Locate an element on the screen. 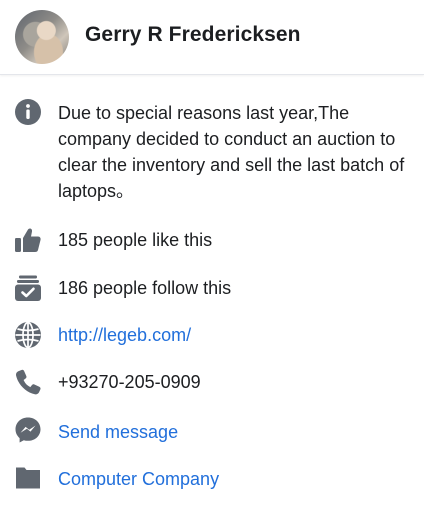  phone-number: +93270-205-0909 is located at coordinates (129, 382).